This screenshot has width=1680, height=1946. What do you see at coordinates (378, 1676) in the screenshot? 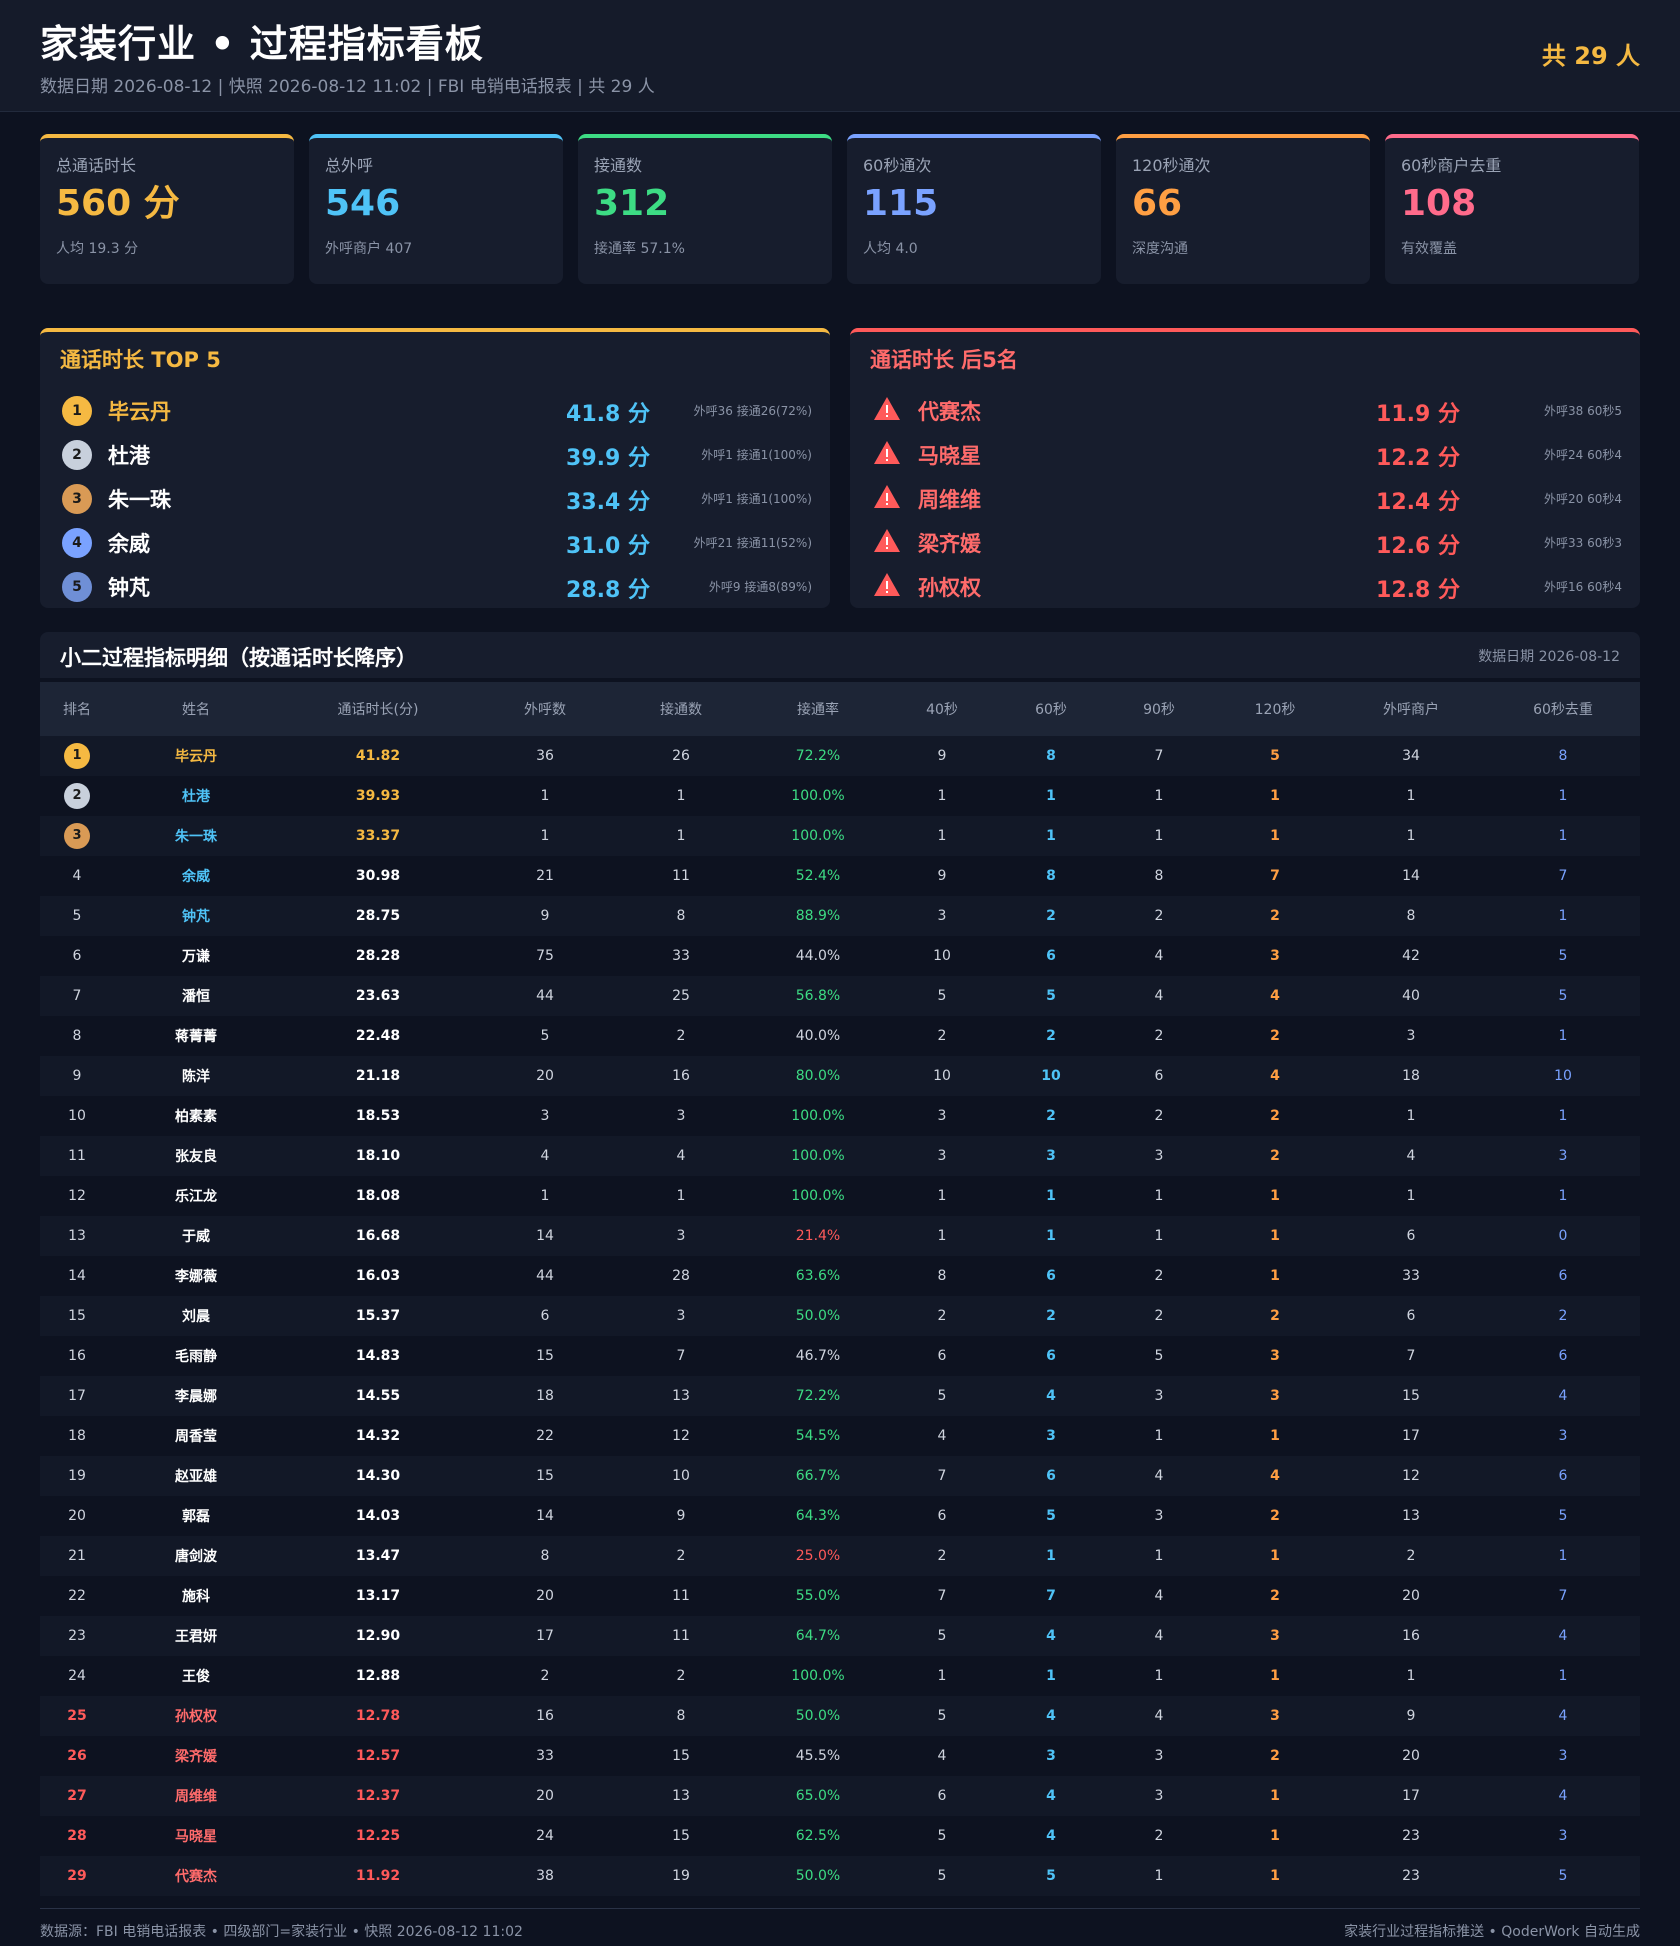
I see `table-cell: 12.88` at bounding box center [378, 1676].